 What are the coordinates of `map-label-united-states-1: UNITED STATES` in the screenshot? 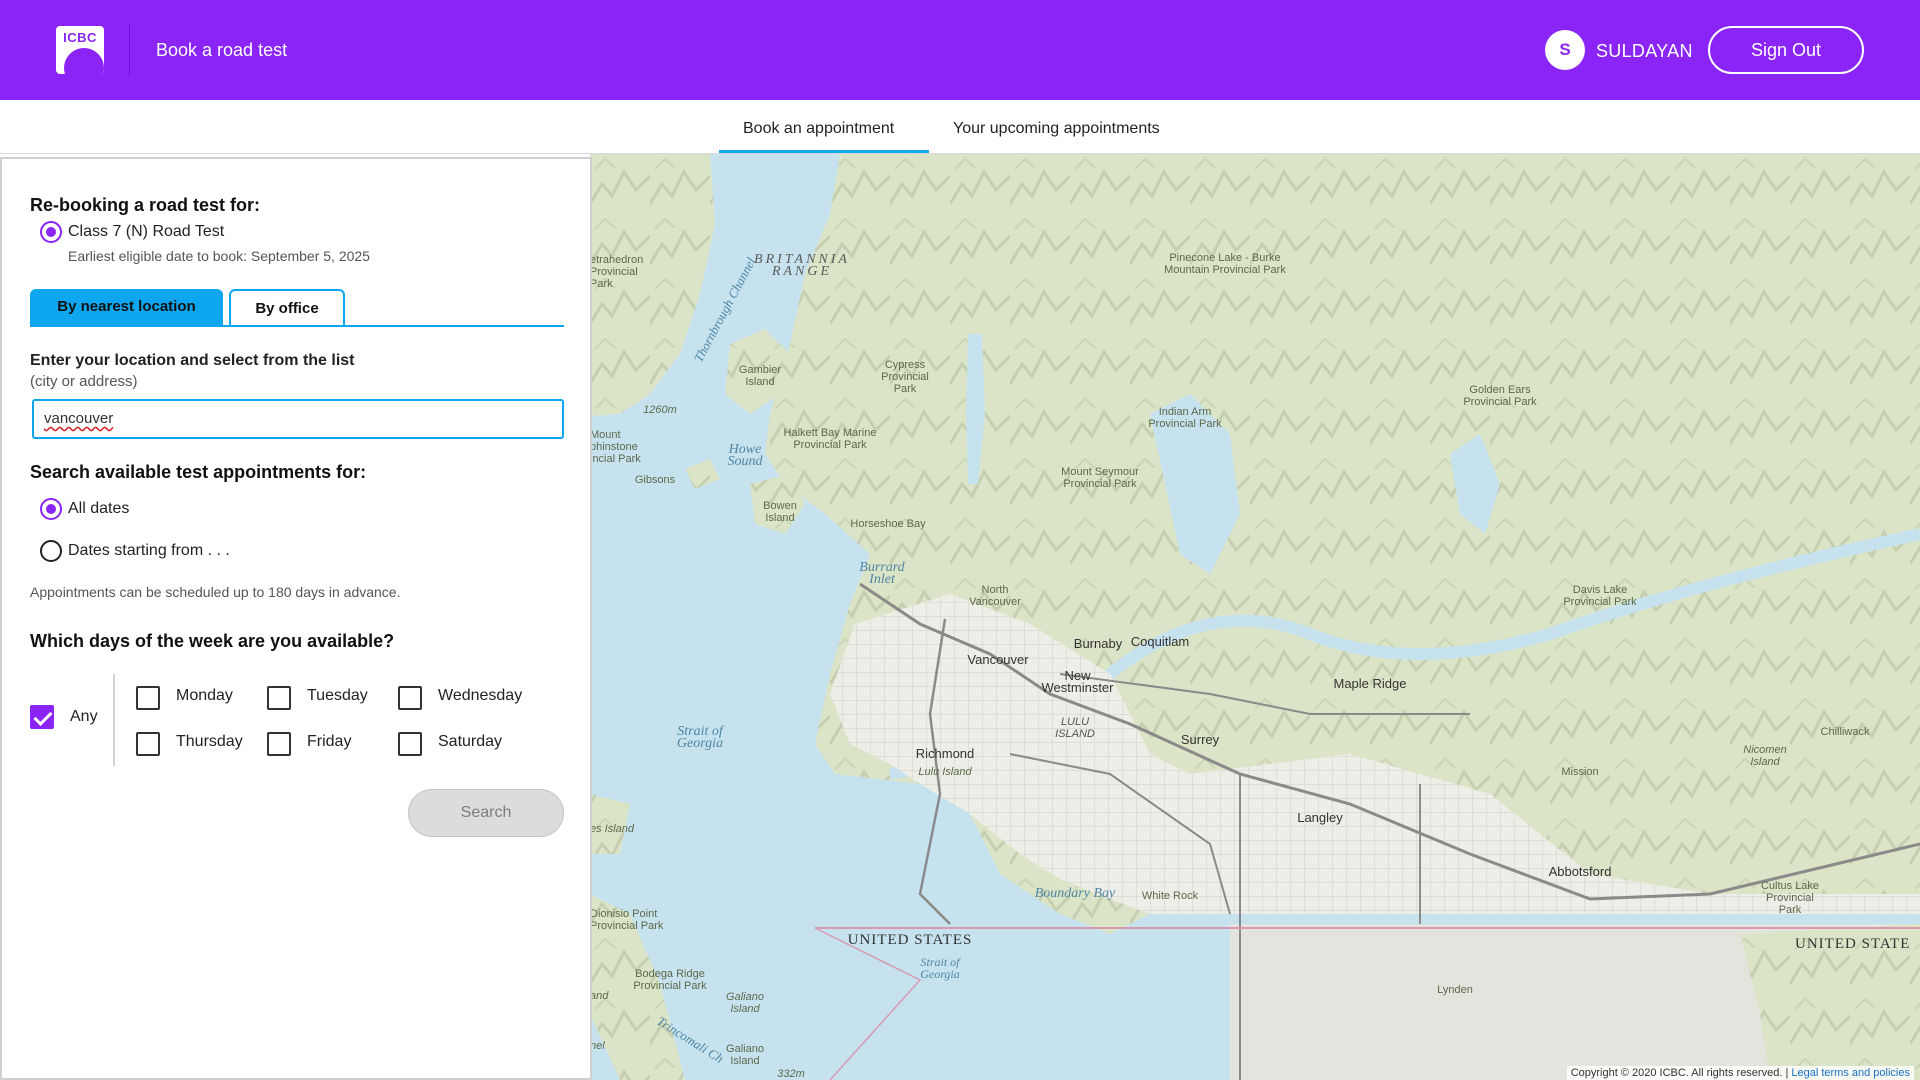 It's located at (910, 940).